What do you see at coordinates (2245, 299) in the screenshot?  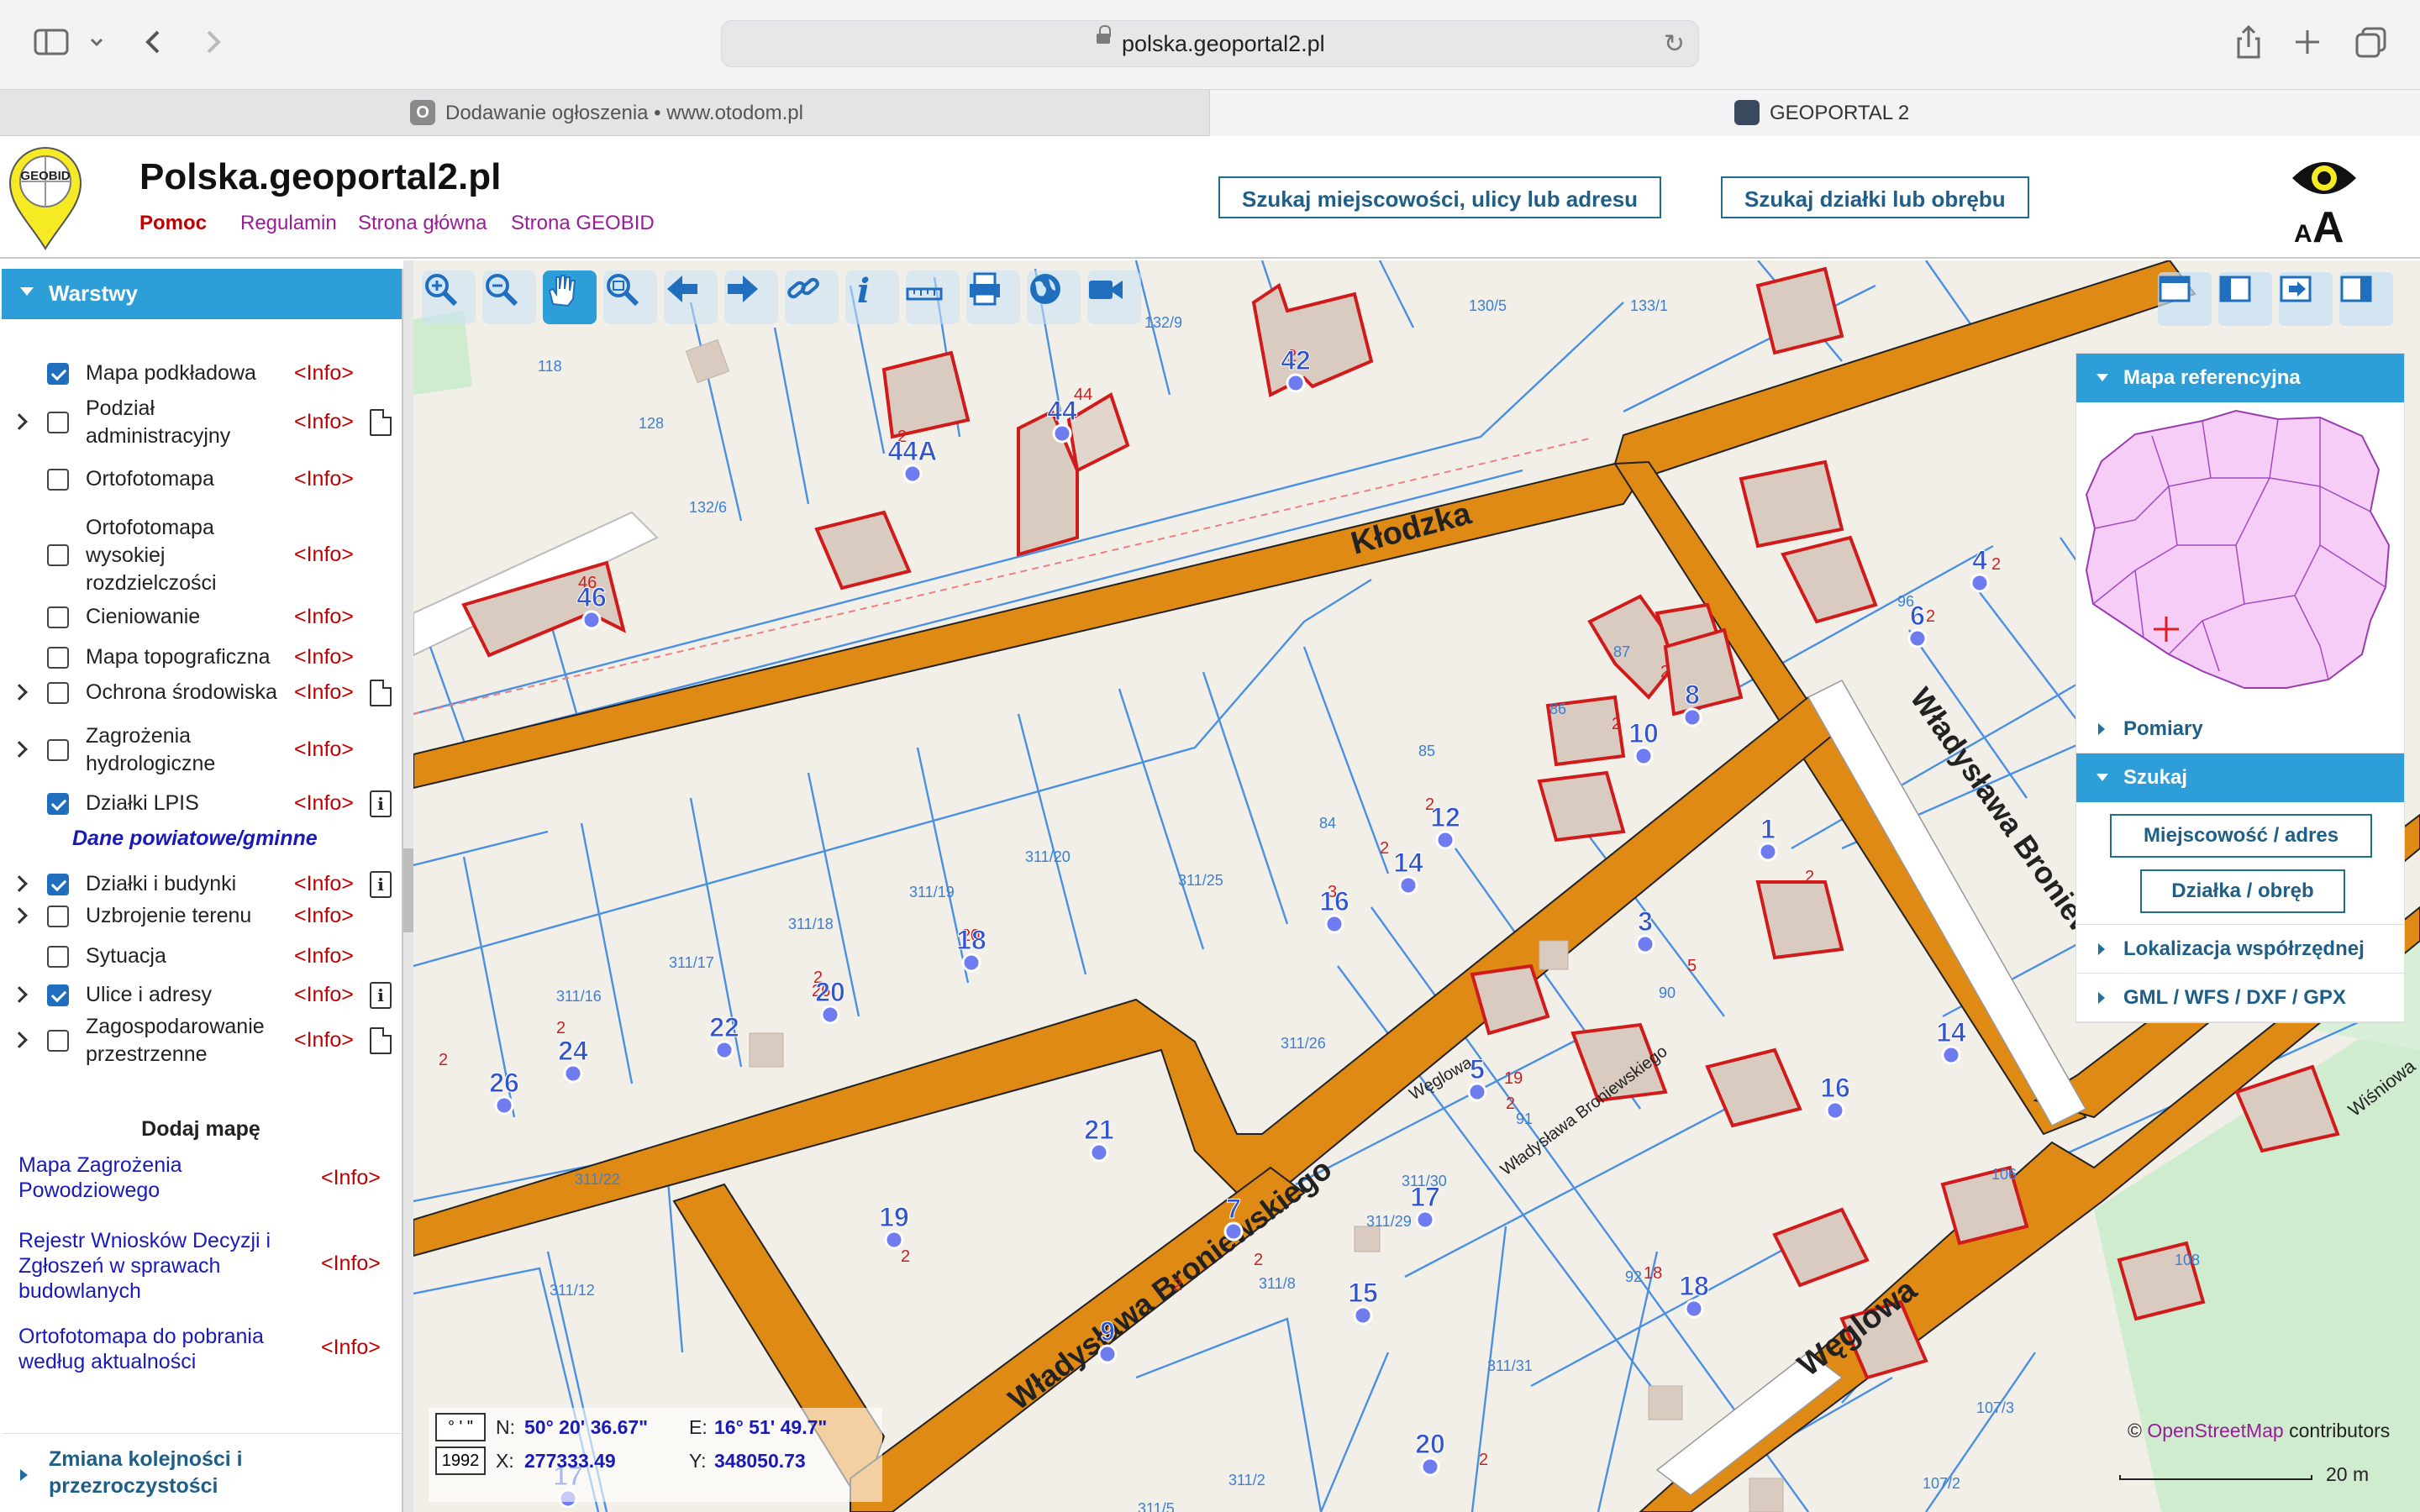 I see `layout-left-icon` at bounding box center [2245, 299].